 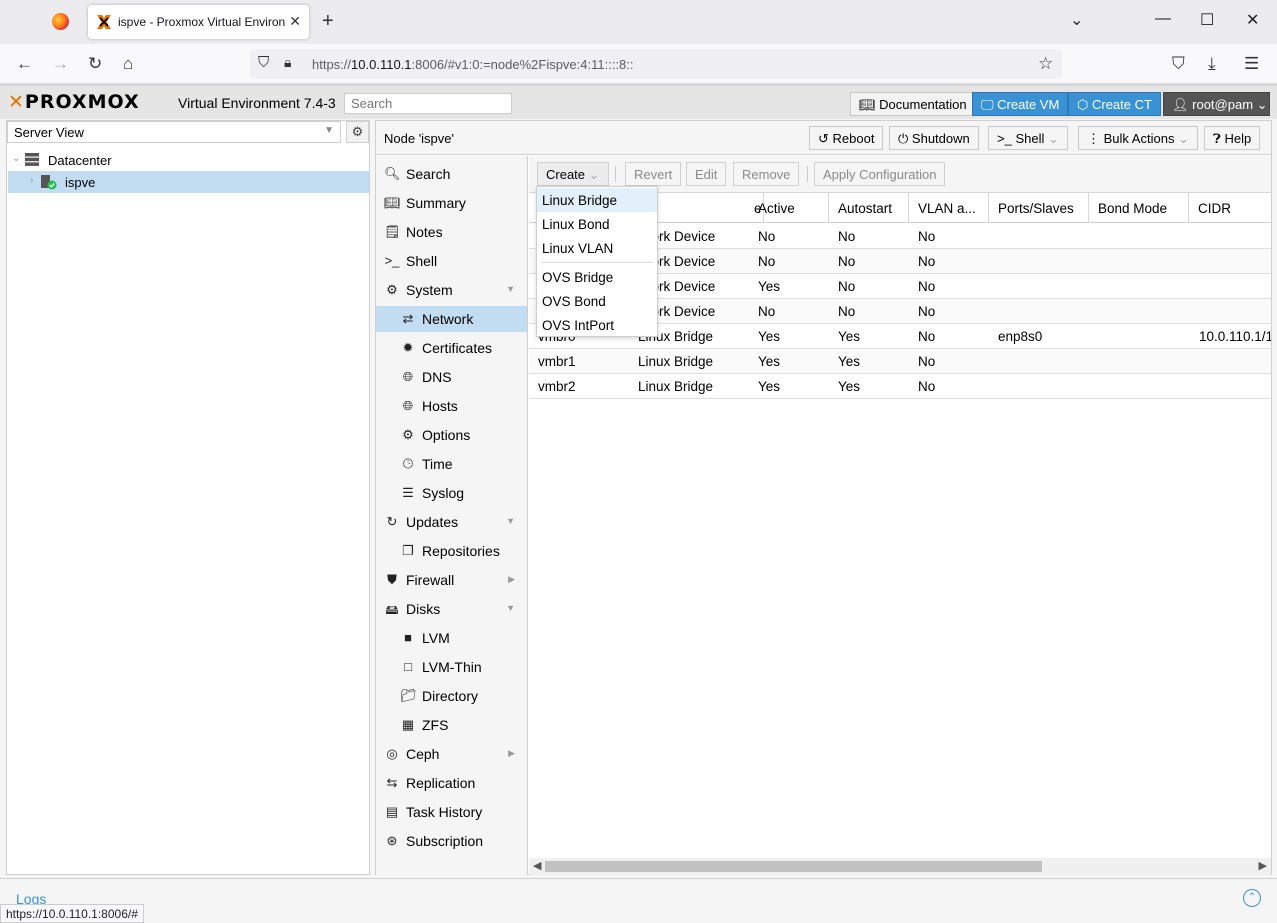 I want to click on menu-item-replication: ⇆ Replication, so click(x=451, y=783).